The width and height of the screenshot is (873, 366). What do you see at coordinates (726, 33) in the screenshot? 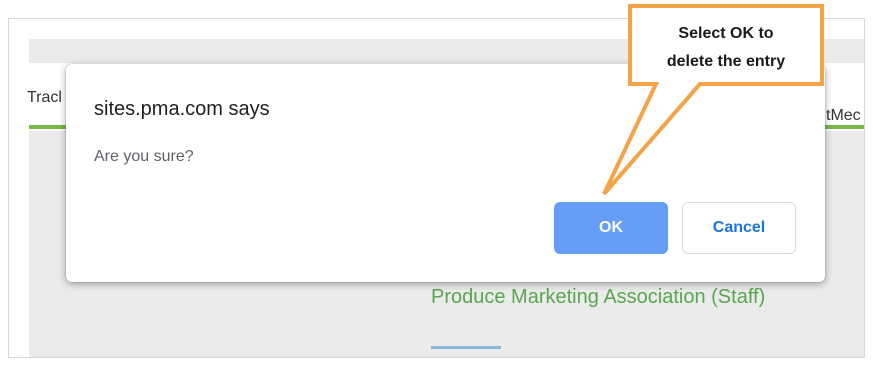
I see `callout-line-1: Select OK to` at bounding box center [726, 33].